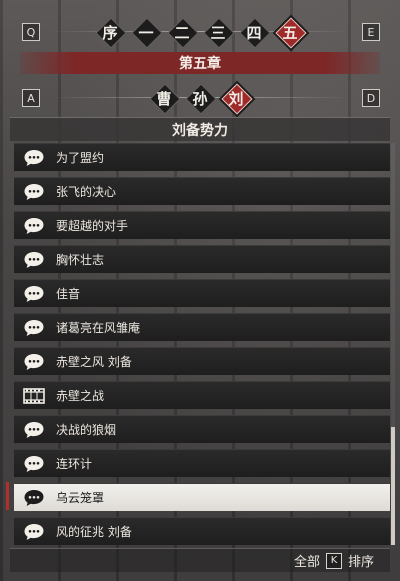 This screenshot has height=581, width=400. What do you see at coordinates (200, 129) in the screenshot?
I see `list-title: 刘备势力` at bounding box center [200, 129].